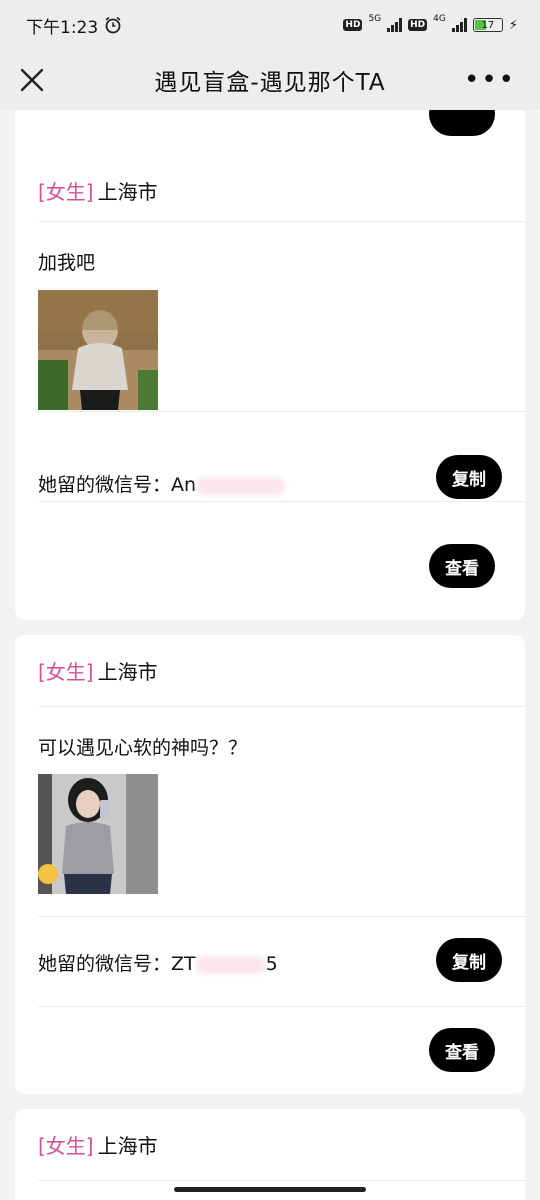  I want to click on network-4g-label: 4G, so click(439, 19).